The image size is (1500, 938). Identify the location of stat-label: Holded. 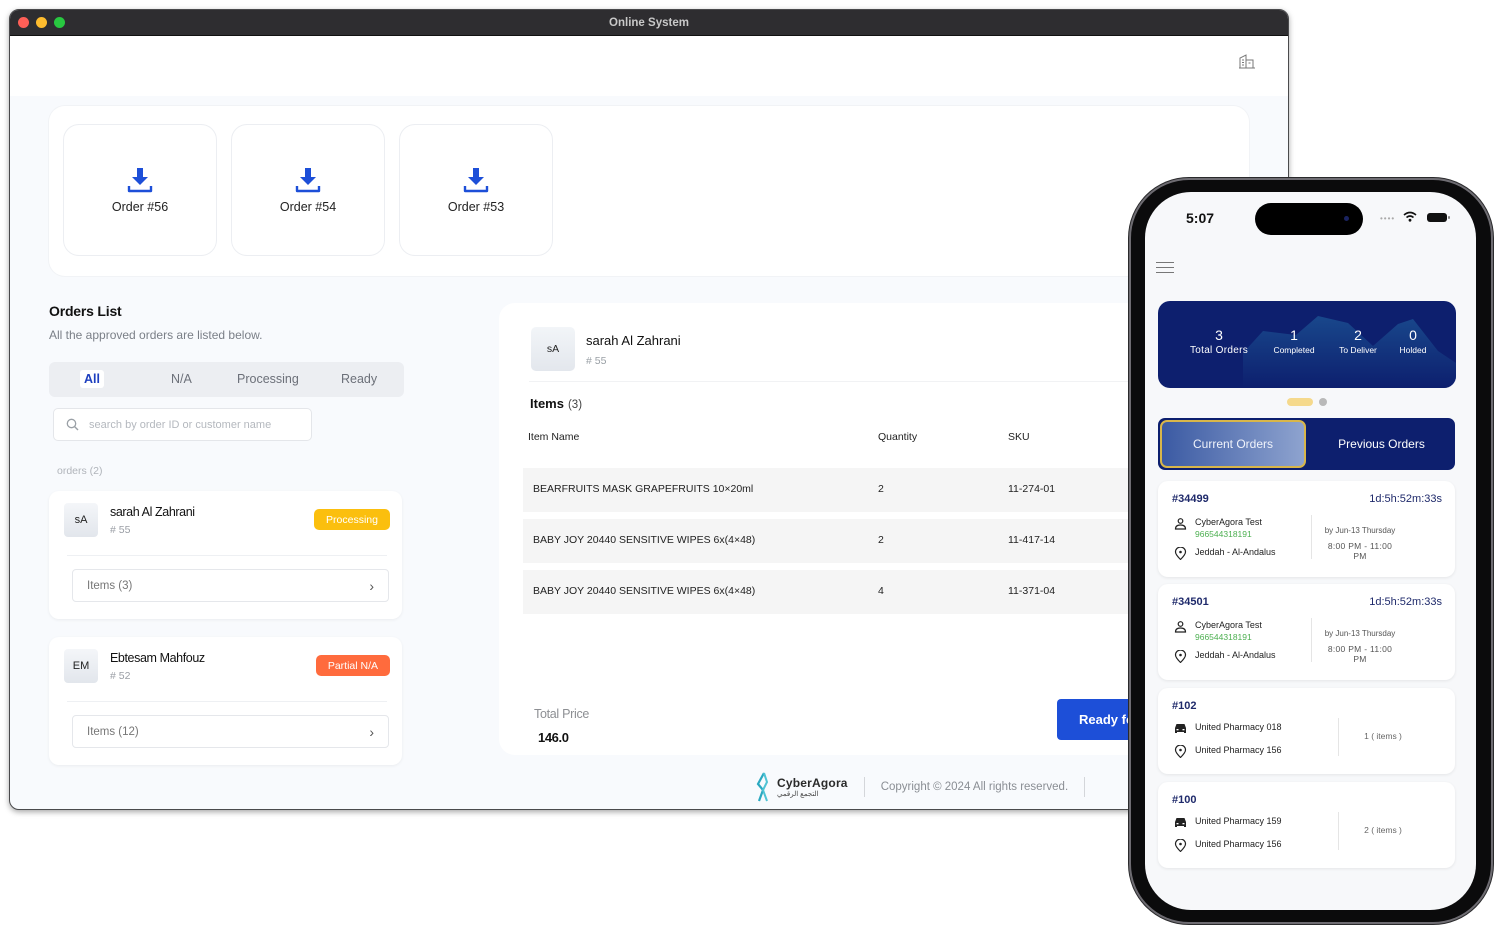
(1413, 350).